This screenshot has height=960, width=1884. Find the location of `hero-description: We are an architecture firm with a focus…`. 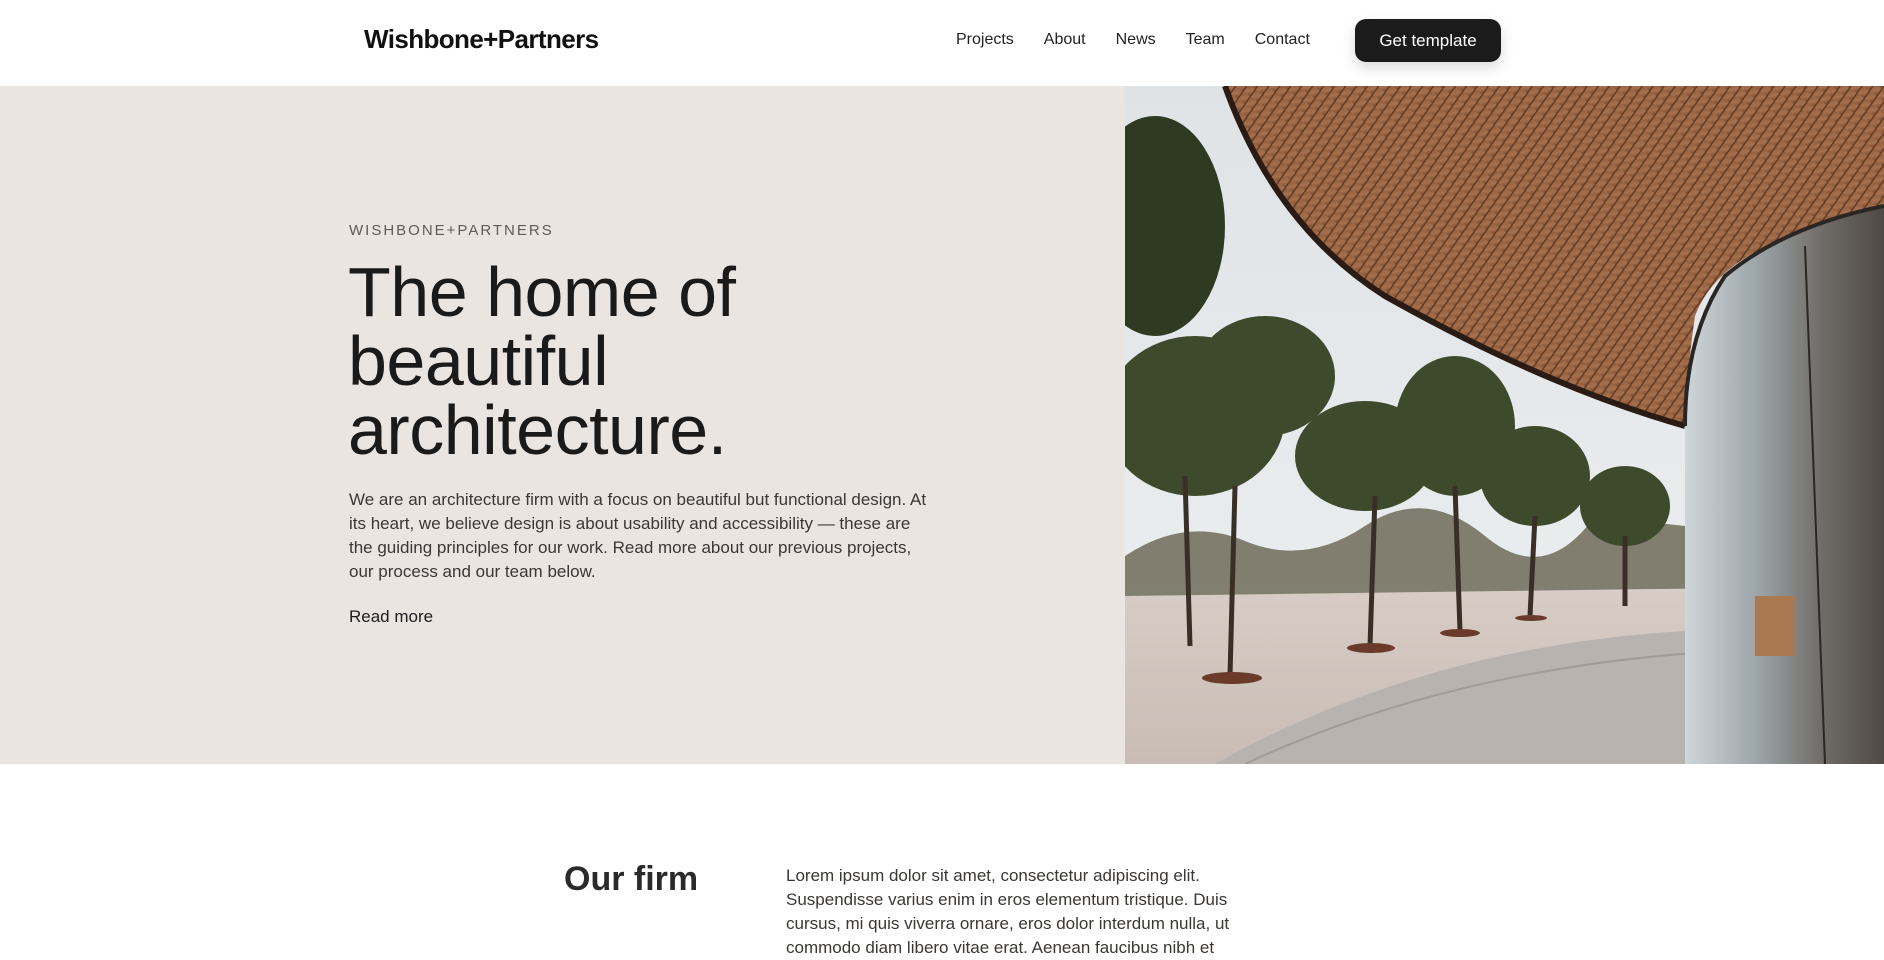

hero-description: We are an architecture firm with a focus… is located at coordinates (638, 535).